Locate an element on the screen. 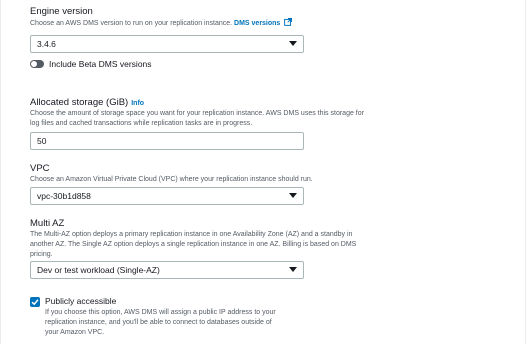  engine-version-select: 3.4.6 is located at coordinates (167, 44).